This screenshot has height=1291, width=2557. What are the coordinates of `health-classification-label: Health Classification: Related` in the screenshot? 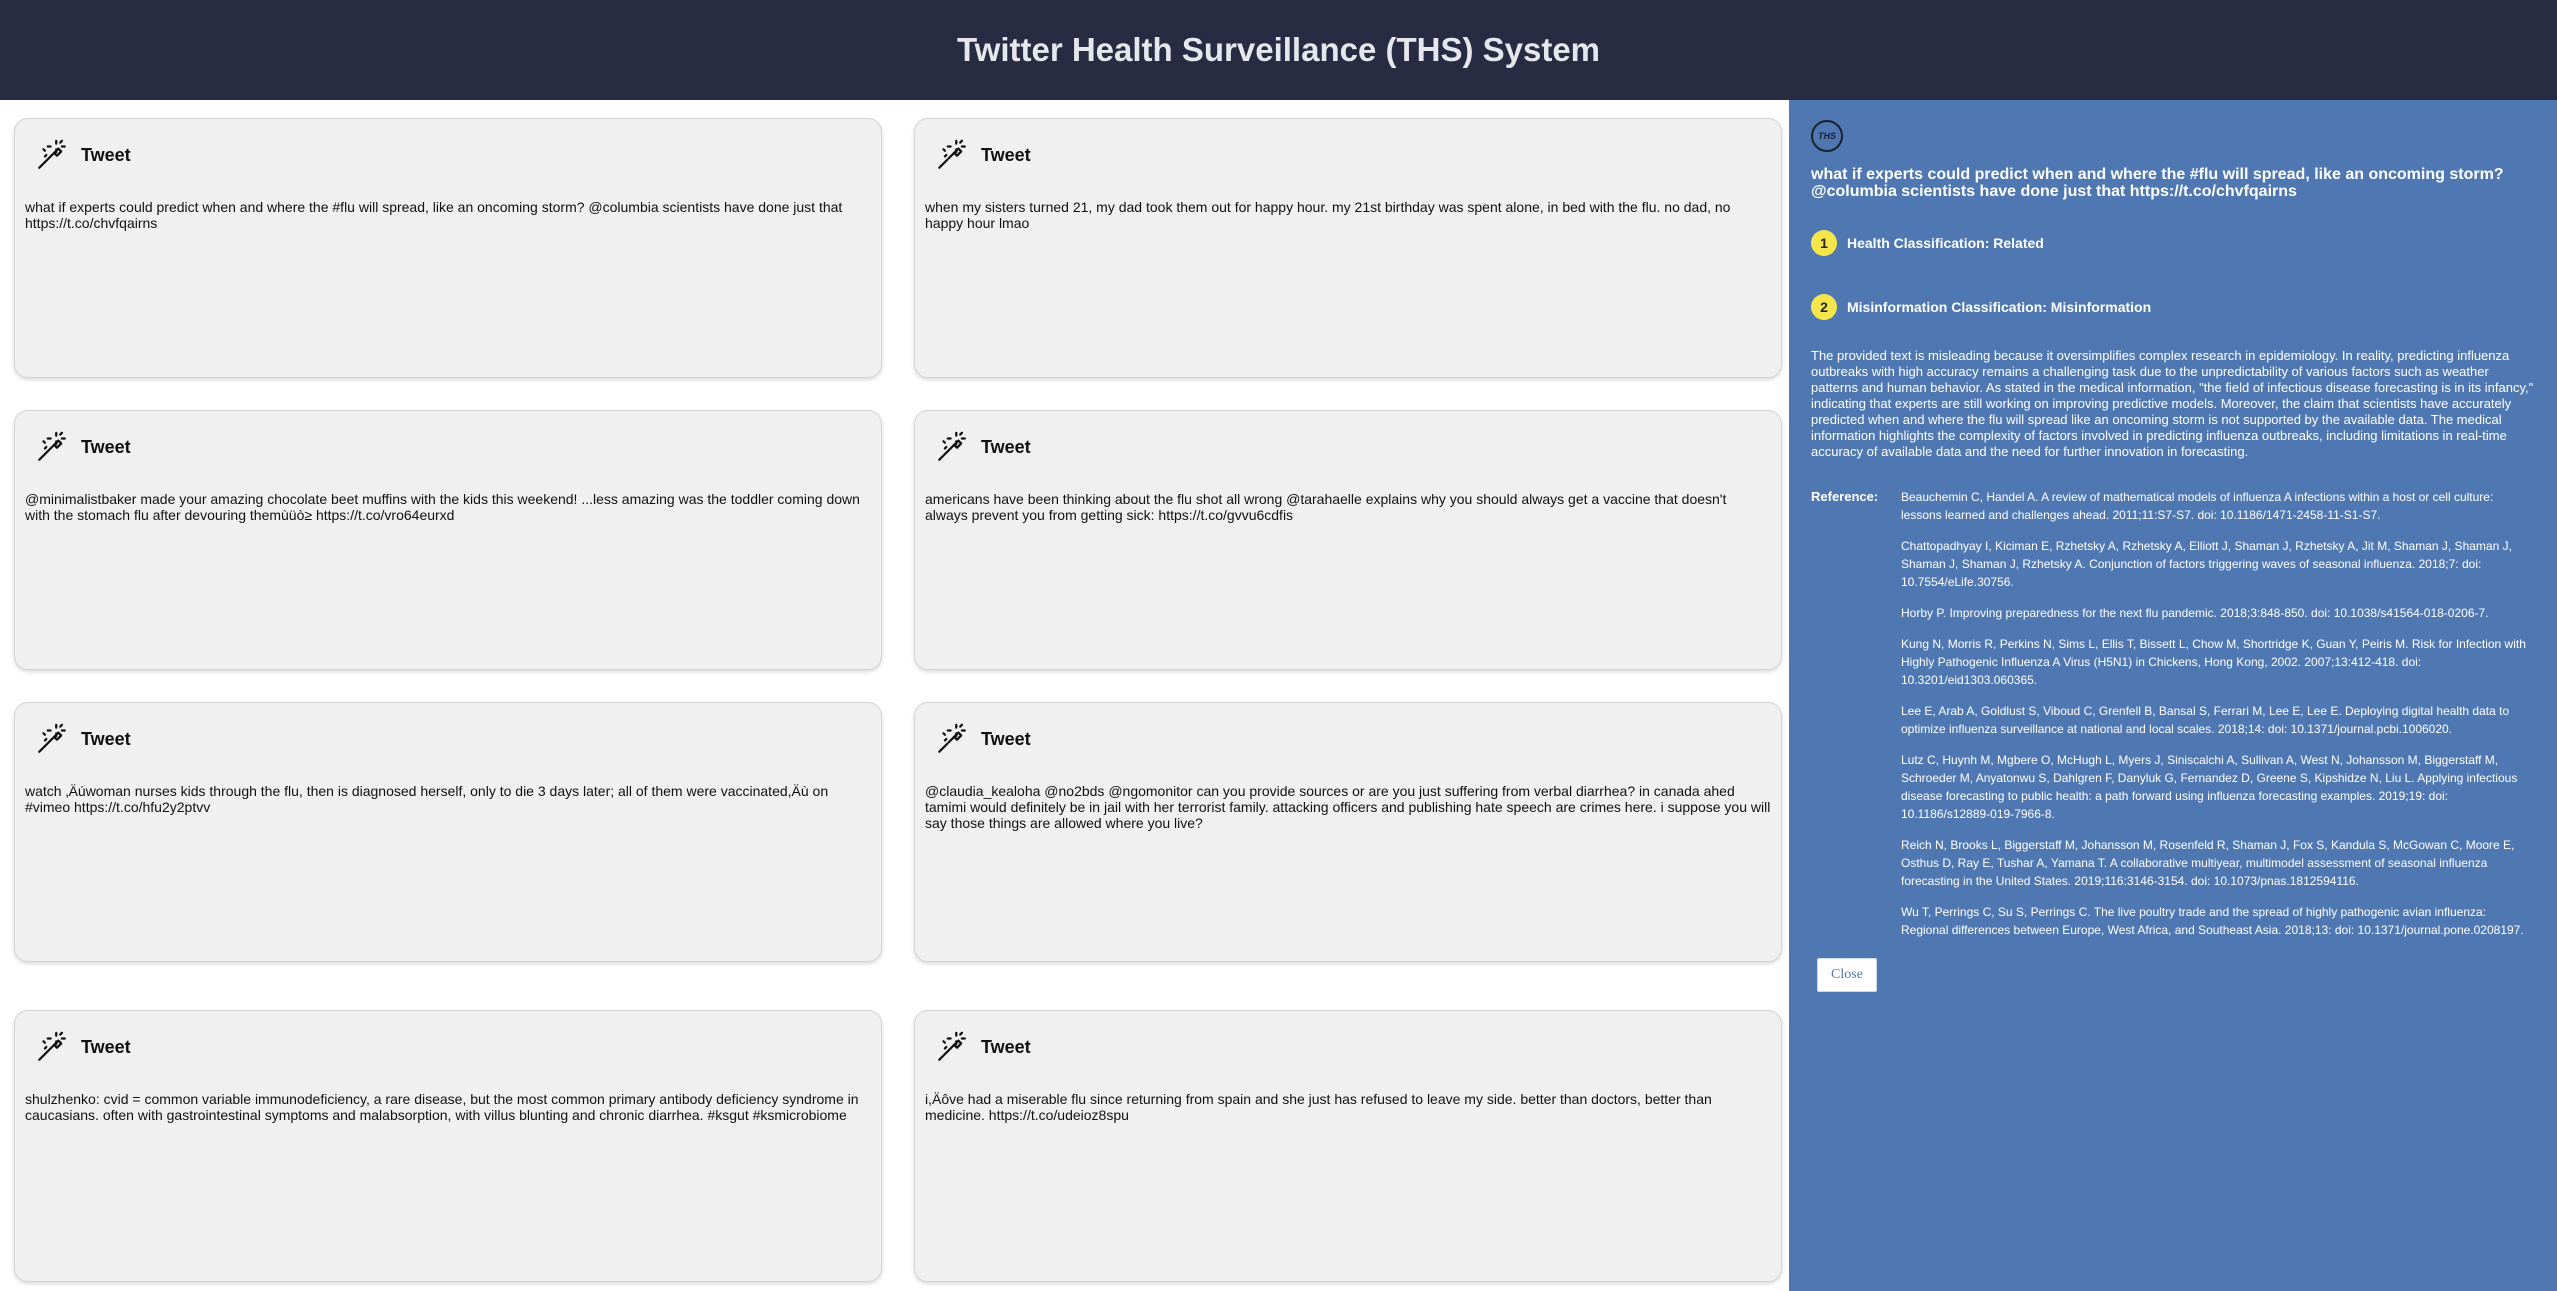 It's located at (1945, 243).